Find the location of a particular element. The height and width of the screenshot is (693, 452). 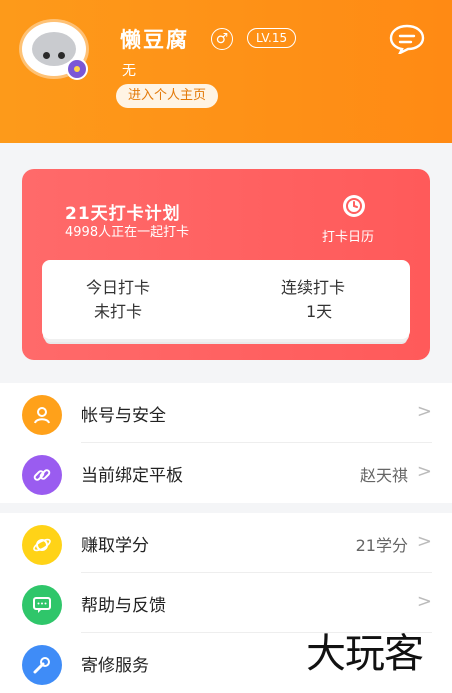

menu-item-earn-credits: 赚取学分 21学分 > is located at coordinates (226, 543).